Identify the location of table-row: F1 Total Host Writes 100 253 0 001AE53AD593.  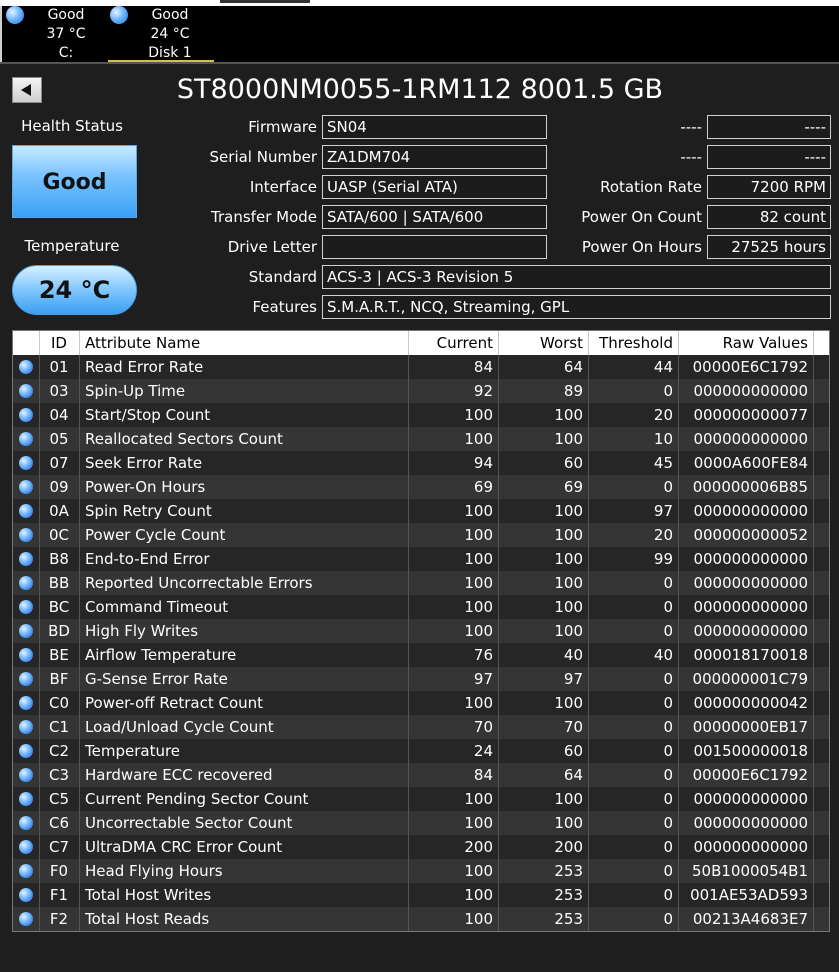
(421, 895).